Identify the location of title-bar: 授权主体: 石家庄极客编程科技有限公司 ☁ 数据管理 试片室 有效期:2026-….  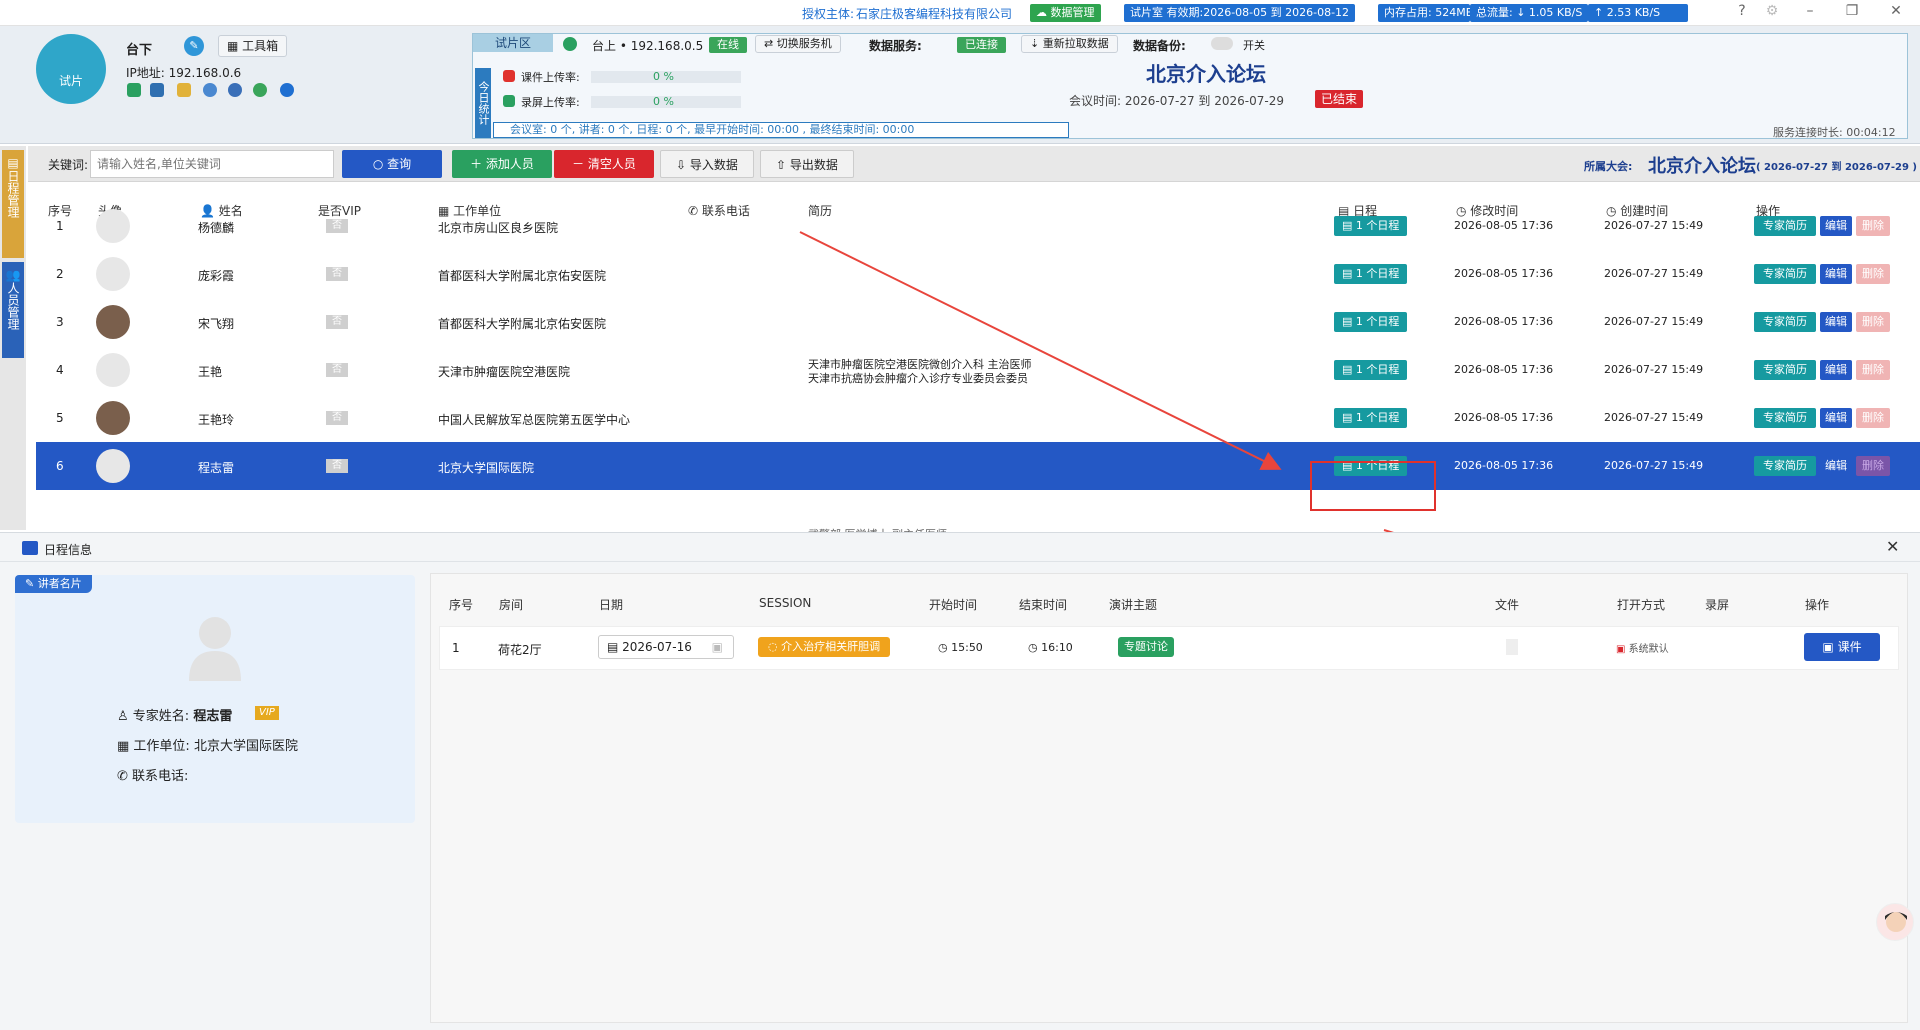
(960, 13).